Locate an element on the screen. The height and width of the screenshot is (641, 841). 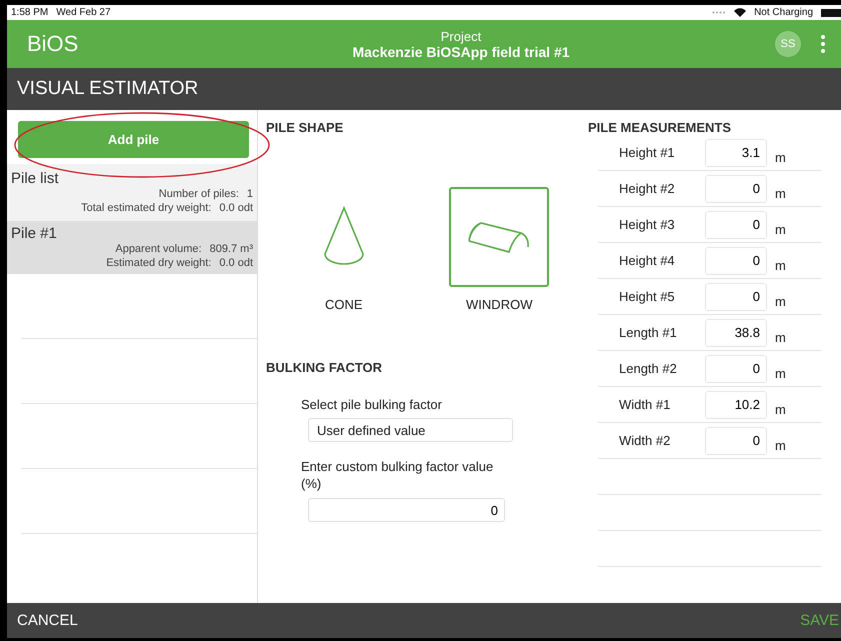
cone-icon is located at coordinates (344, 237).